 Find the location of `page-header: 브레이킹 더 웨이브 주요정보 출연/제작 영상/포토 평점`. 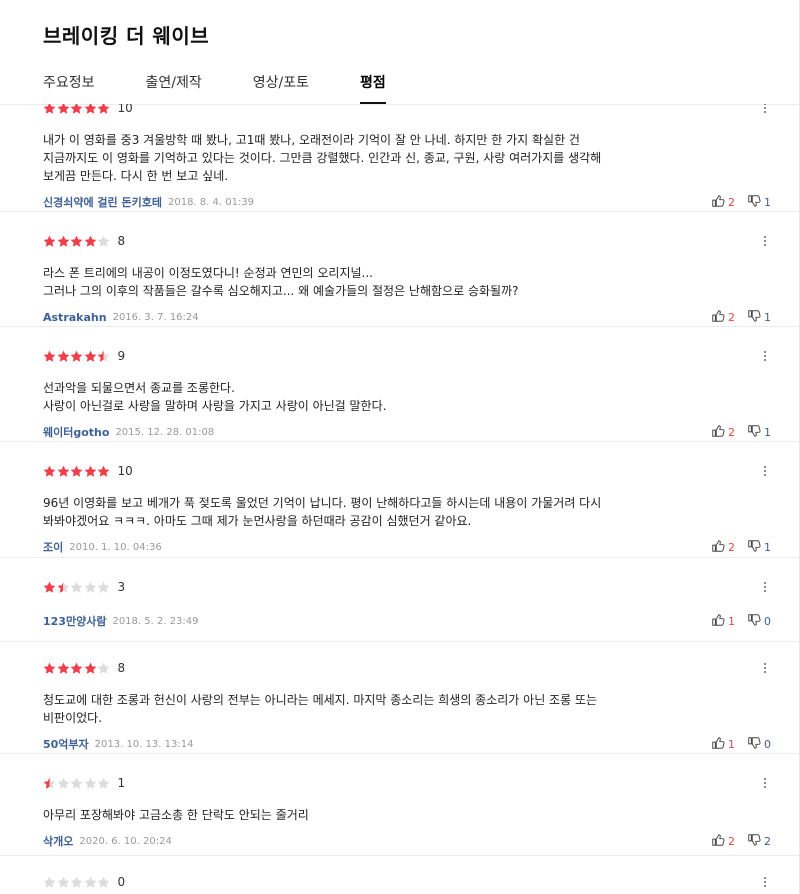

page-header: 브레이킹 더 웨이브 주요정보 출연/제작 영상/포토 평점 is located at coordinates (399, 52).